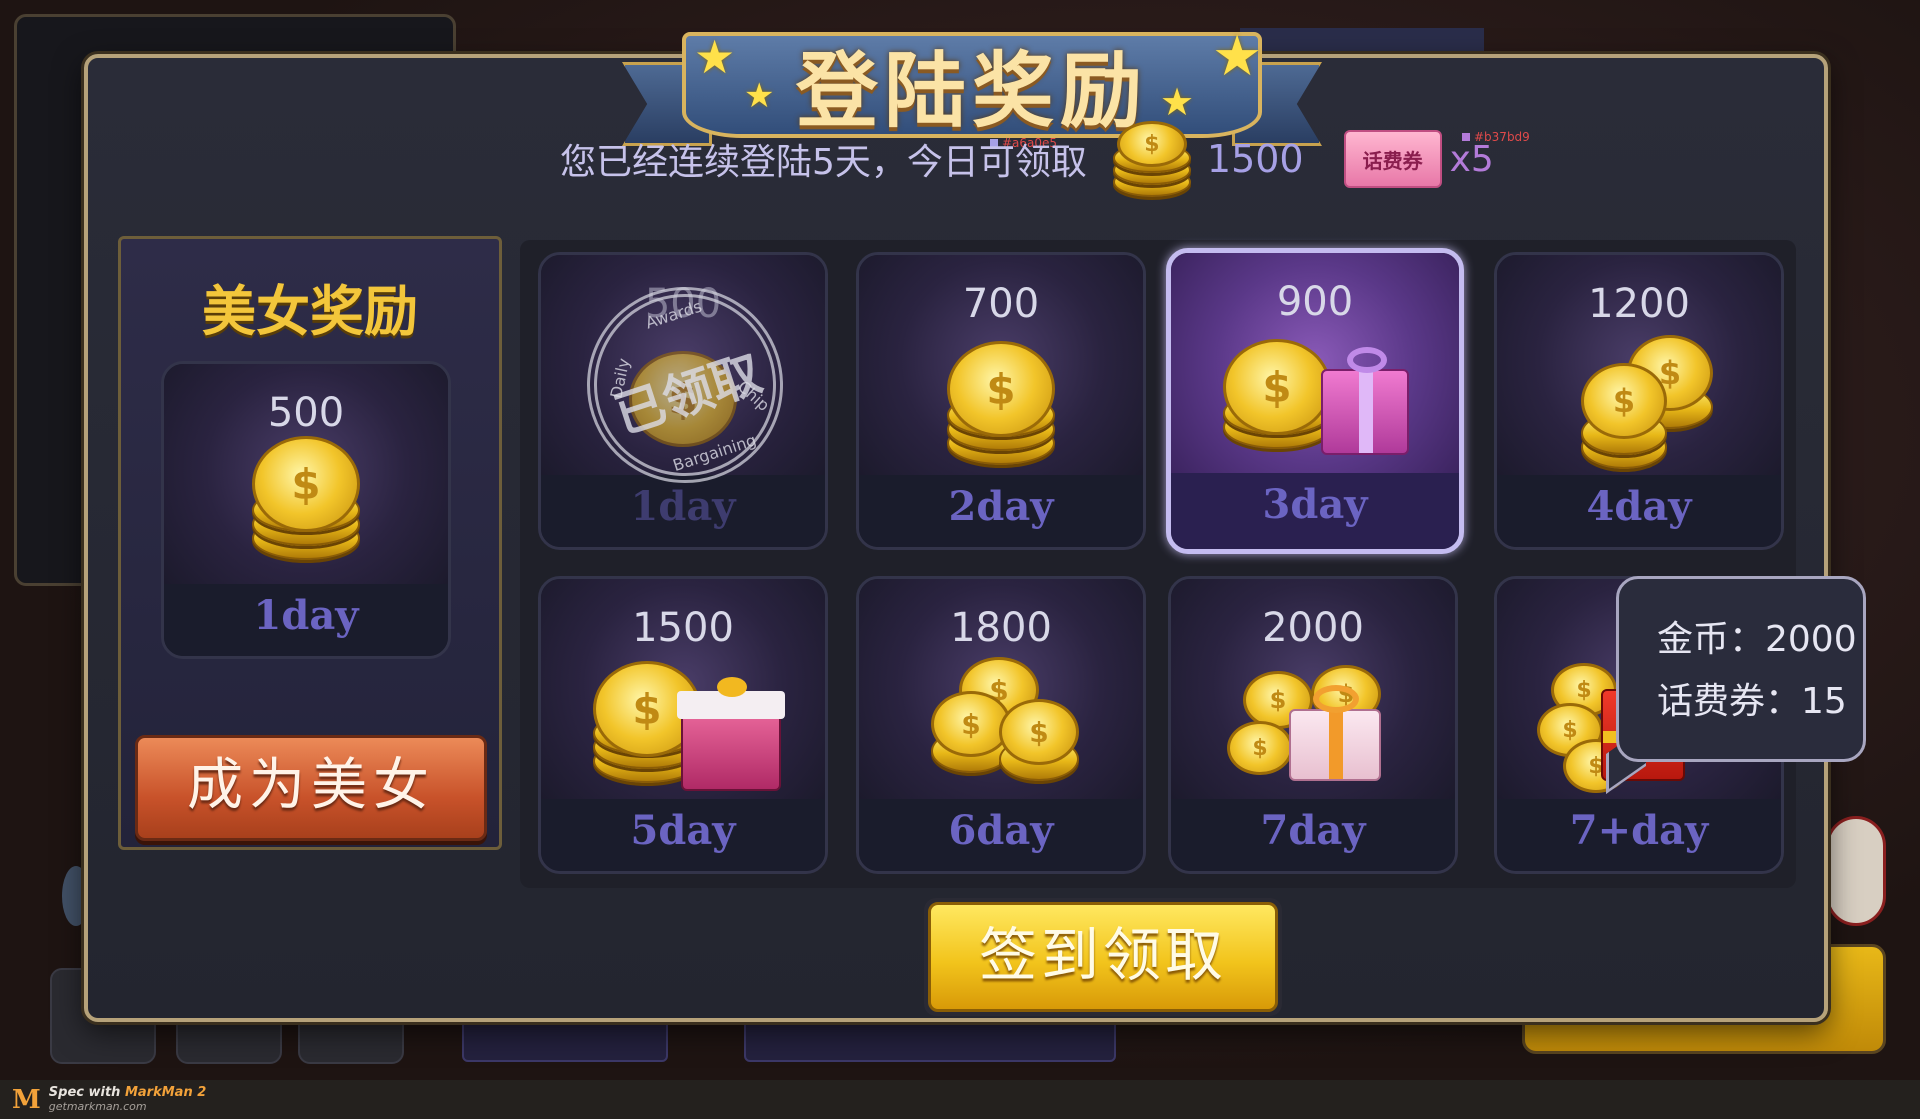  Describe the element at coordinates (823, 162) in the screenshot. I see `streak-text: 您已经连续登陆5天，今日可领取` at that location.